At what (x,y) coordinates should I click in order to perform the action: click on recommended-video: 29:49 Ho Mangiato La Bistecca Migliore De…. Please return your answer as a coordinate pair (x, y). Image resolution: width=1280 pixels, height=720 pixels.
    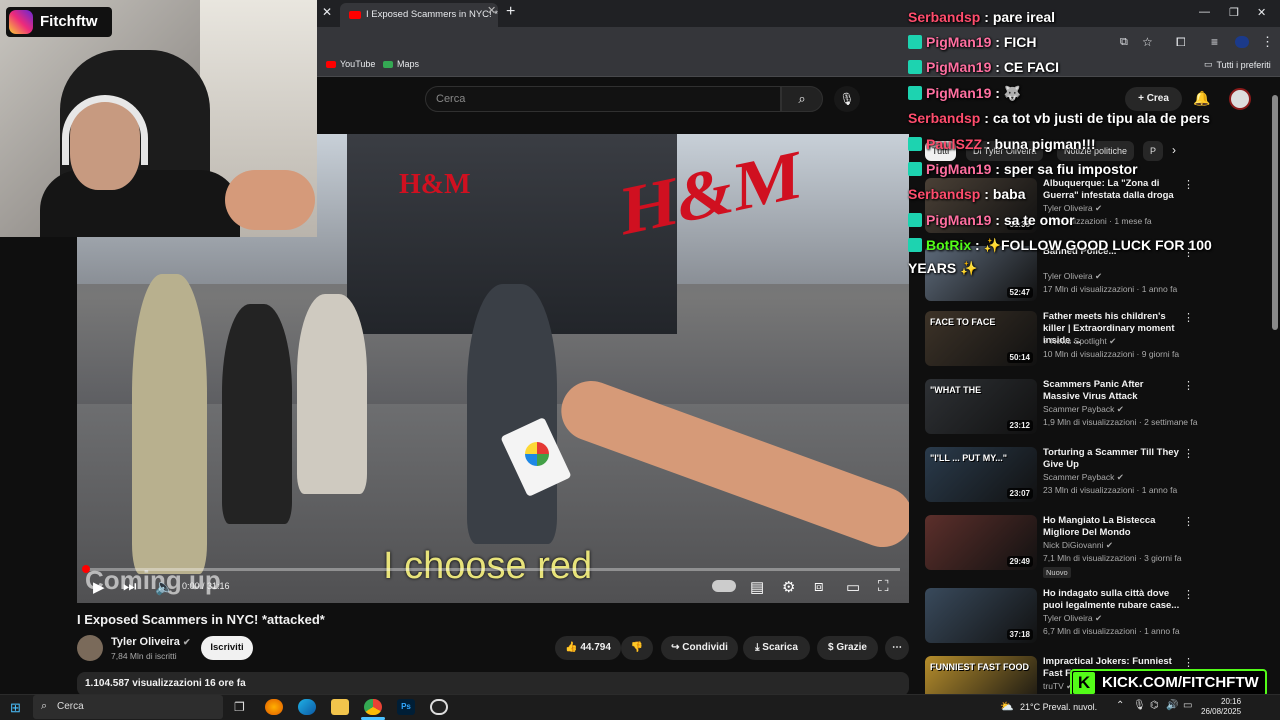
    Looking at the image, I should click on (1095, 546).